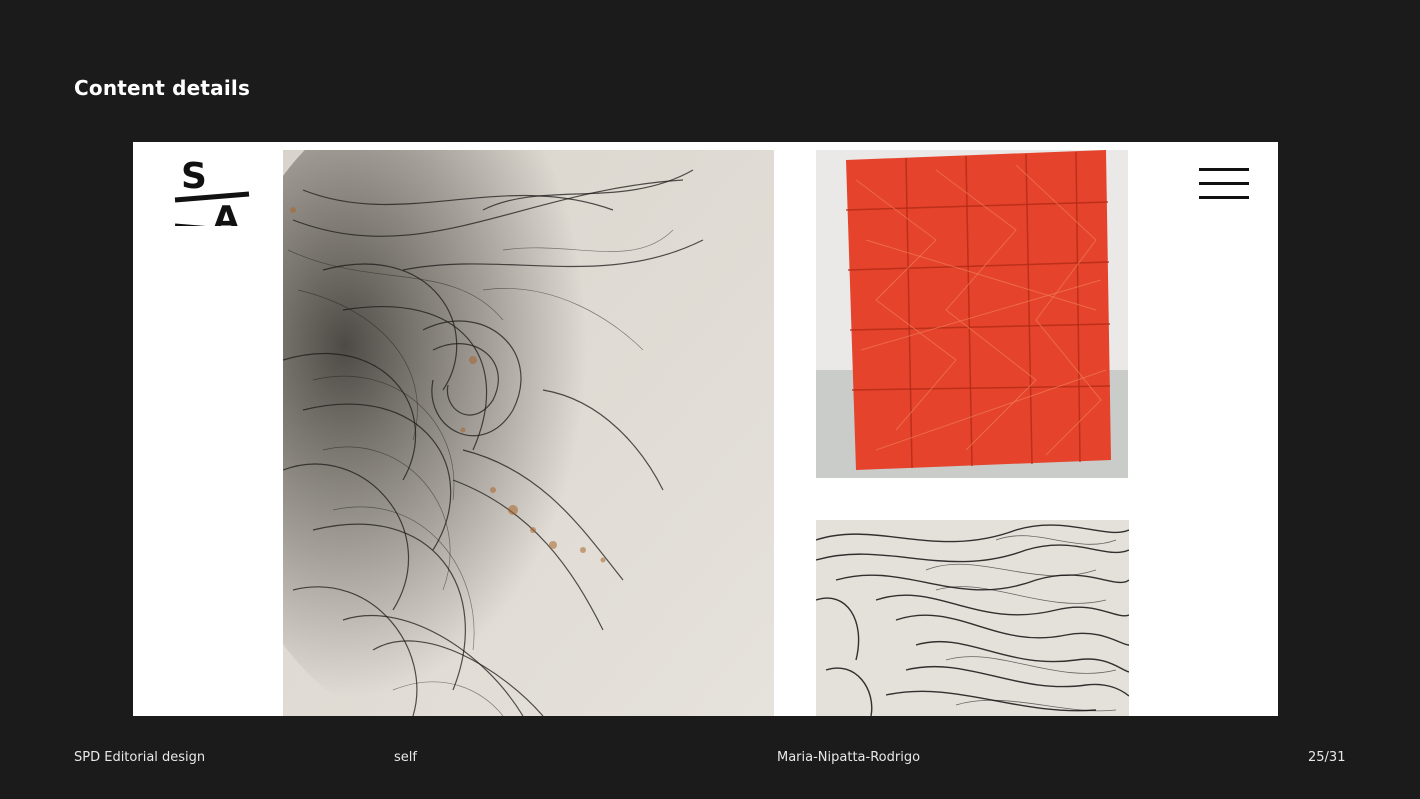  What do you see at coordinates (972, 618) in the screenshot?
I see `artwork-ink-detail` at bounding box center [972, 618].